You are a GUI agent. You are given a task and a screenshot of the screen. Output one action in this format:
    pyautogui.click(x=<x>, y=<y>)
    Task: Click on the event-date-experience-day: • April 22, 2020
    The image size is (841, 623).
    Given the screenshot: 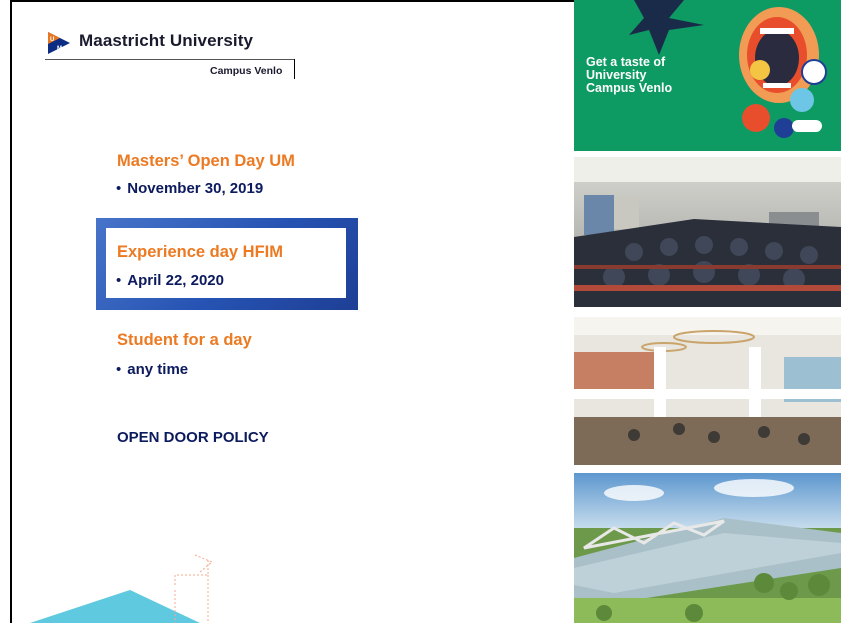 What is the action you would take?
    pyautogui.click(x=170, y=280)
    